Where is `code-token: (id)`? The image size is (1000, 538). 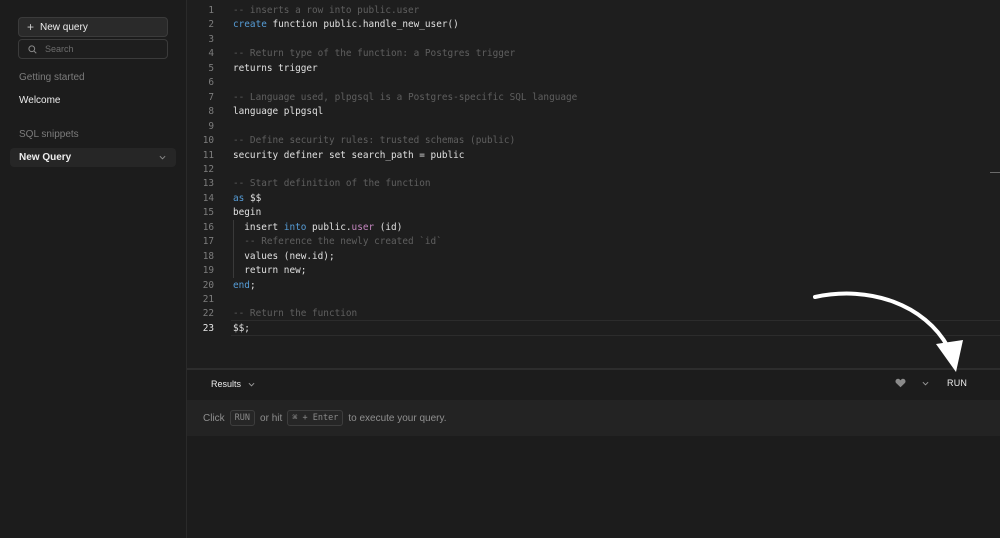
code-token: (id) is located at coordinates (388, 227).